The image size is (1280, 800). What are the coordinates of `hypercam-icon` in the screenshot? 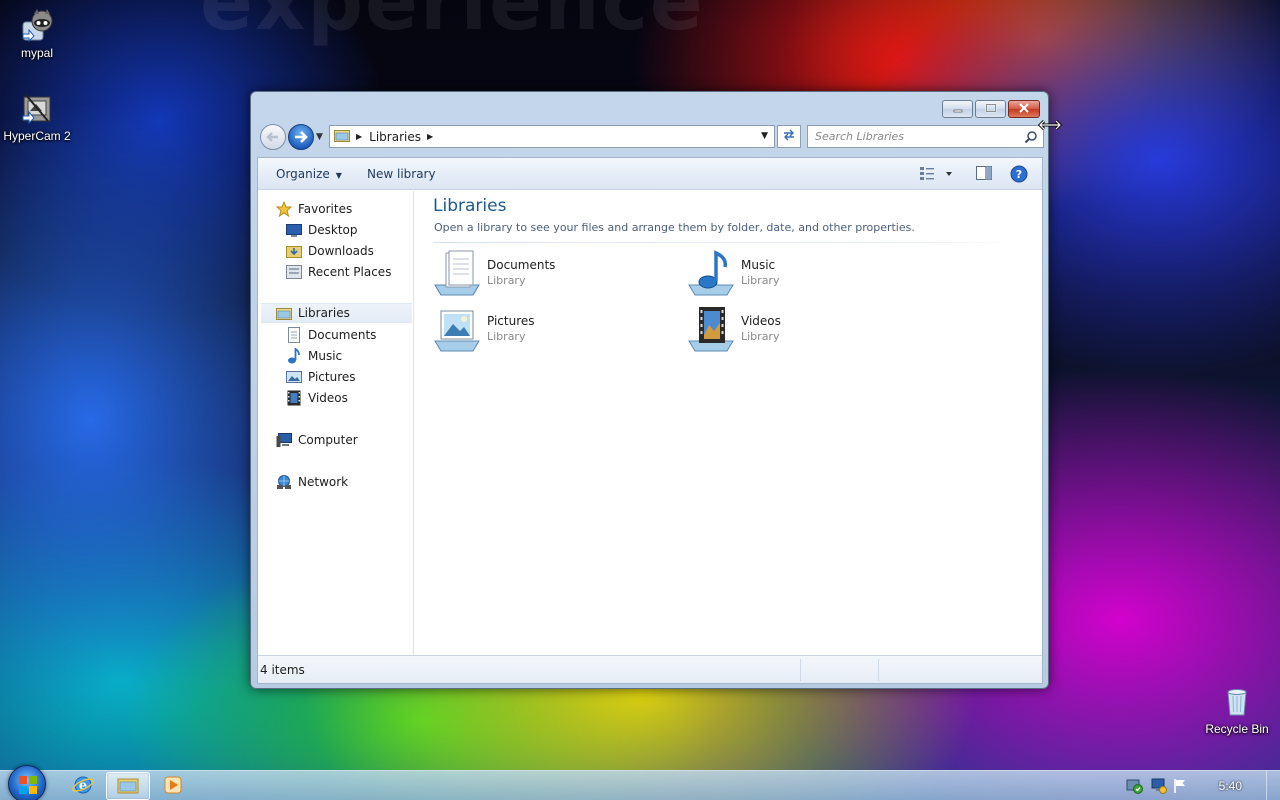 It's located at (37, 108).